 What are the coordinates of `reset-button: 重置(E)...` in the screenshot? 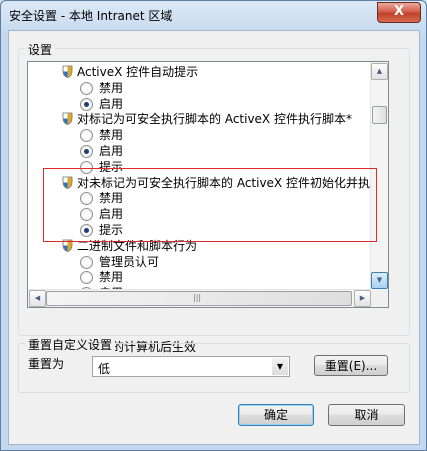 It's located at (351, 365).